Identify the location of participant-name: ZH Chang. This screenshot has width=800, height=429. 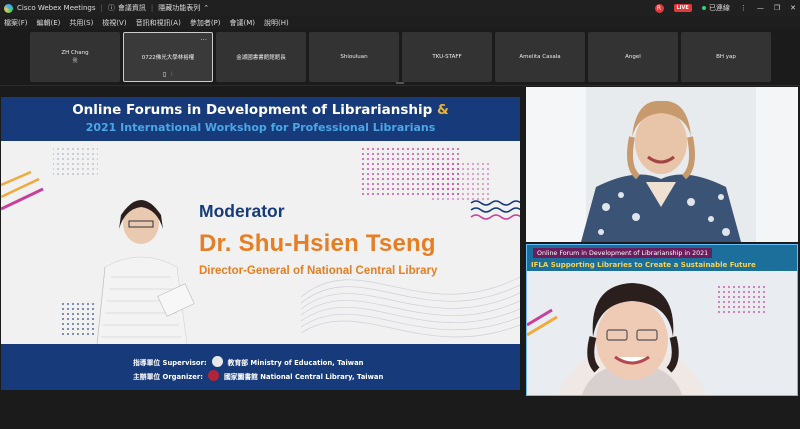
(75, 53).